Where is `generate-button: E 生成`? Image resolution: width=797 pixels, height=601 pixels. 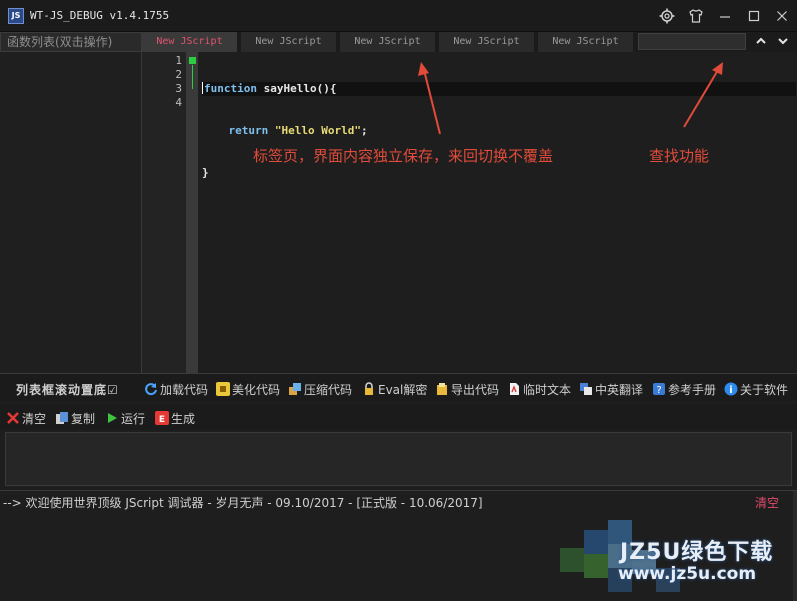 generate-button: E 生成 is located at coordinates (175, 418).